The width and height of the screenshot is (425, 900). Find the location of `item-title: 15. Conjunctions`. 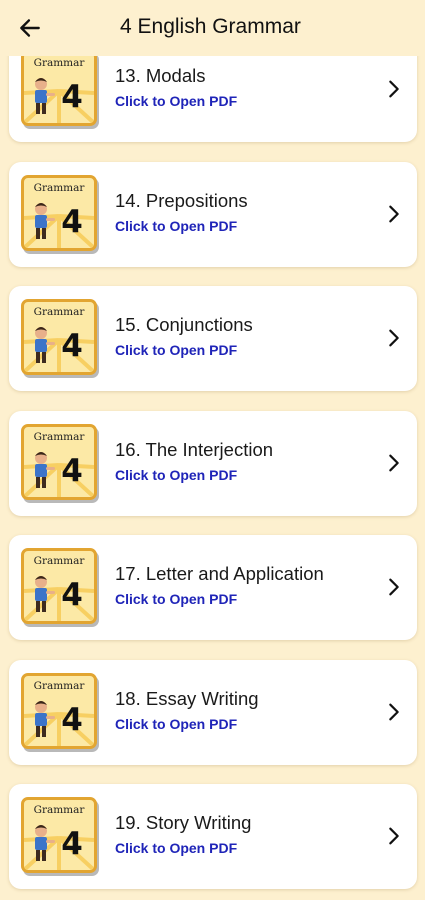

item-title: 15. Conjunctions is located at coordinates (184, 324).